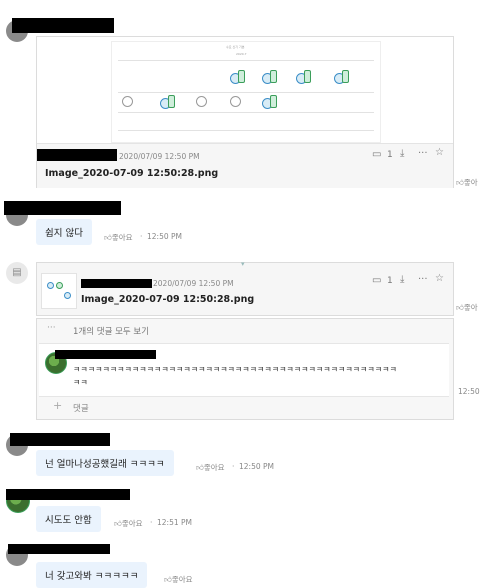 The height and width of the screenshot is (588, 480). What do you see at coordinates (174, 522) in the screenshot?
I see `message-time: 12:51 PM` at bounding box center [174, 522].